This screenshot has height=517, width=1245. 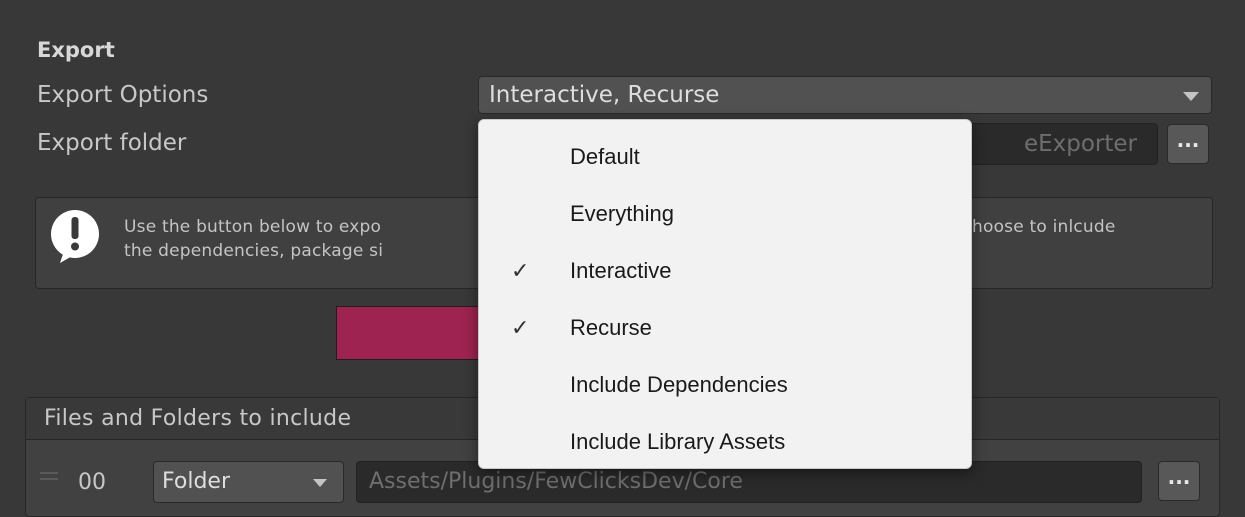 What do you see at coordinates (622, 213) in the screenshot?
I see `menu-item-label: Everything` at bounding box center [622, 213].